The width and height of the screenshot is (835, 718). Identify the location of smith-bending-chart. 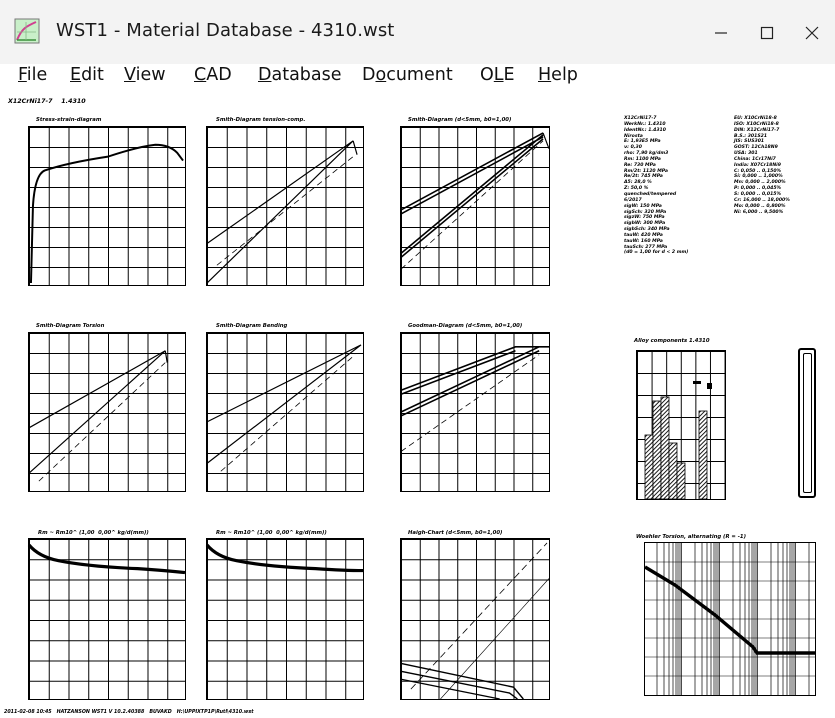
(285, 412).